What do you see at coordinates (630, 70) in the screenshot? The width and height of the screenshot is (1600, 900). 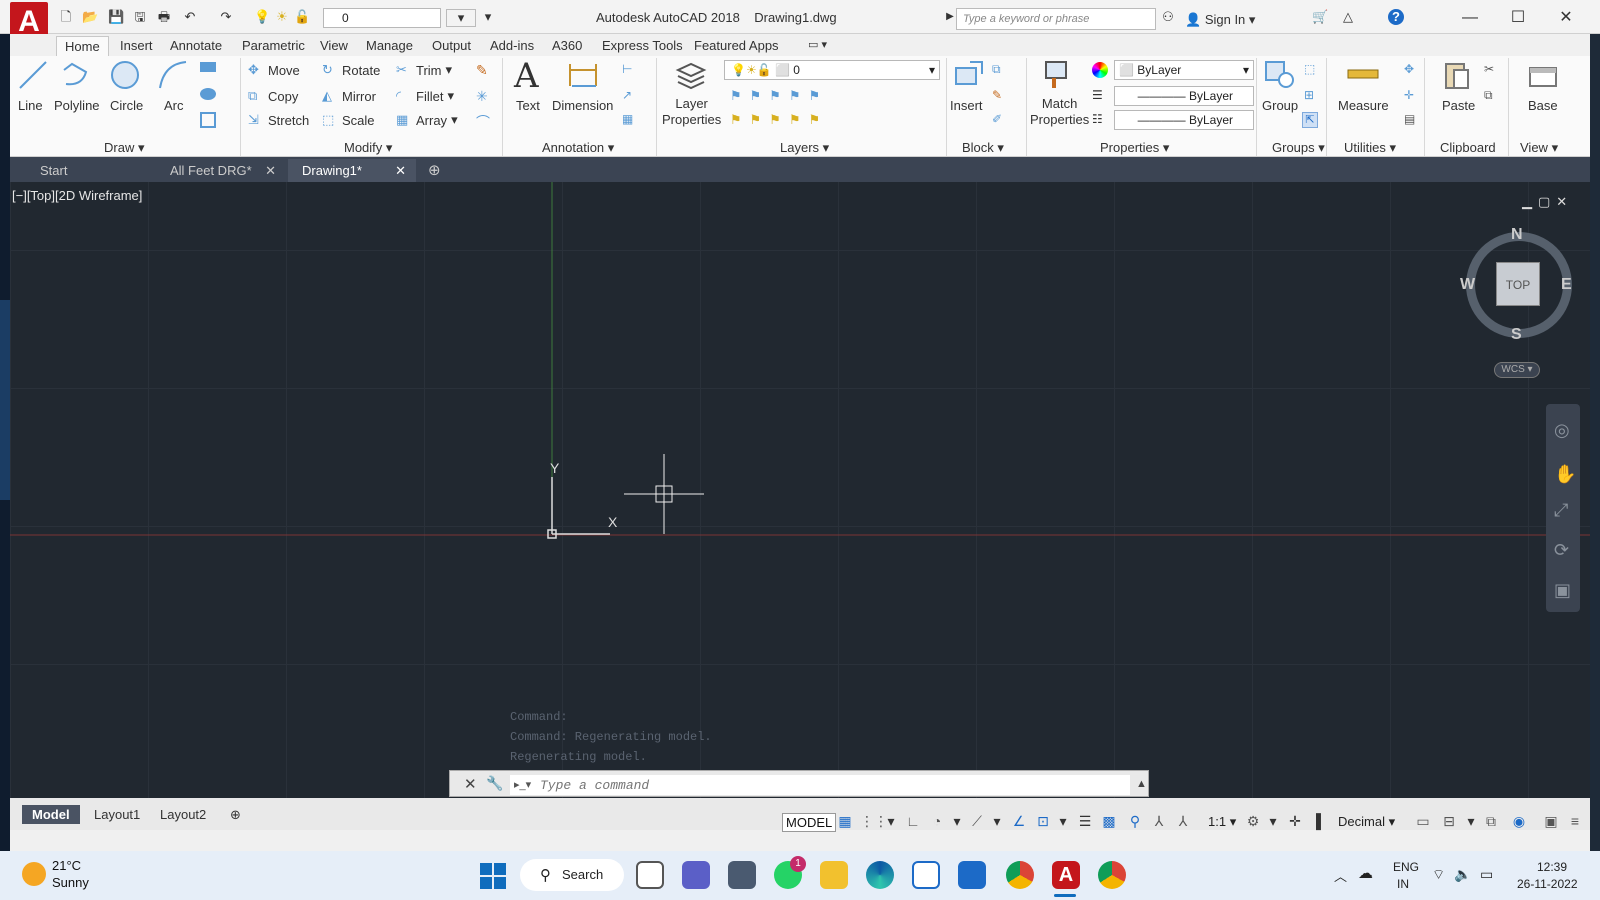 I see `linear-dim-icon: ⊢` at bounding box center [630, 70].